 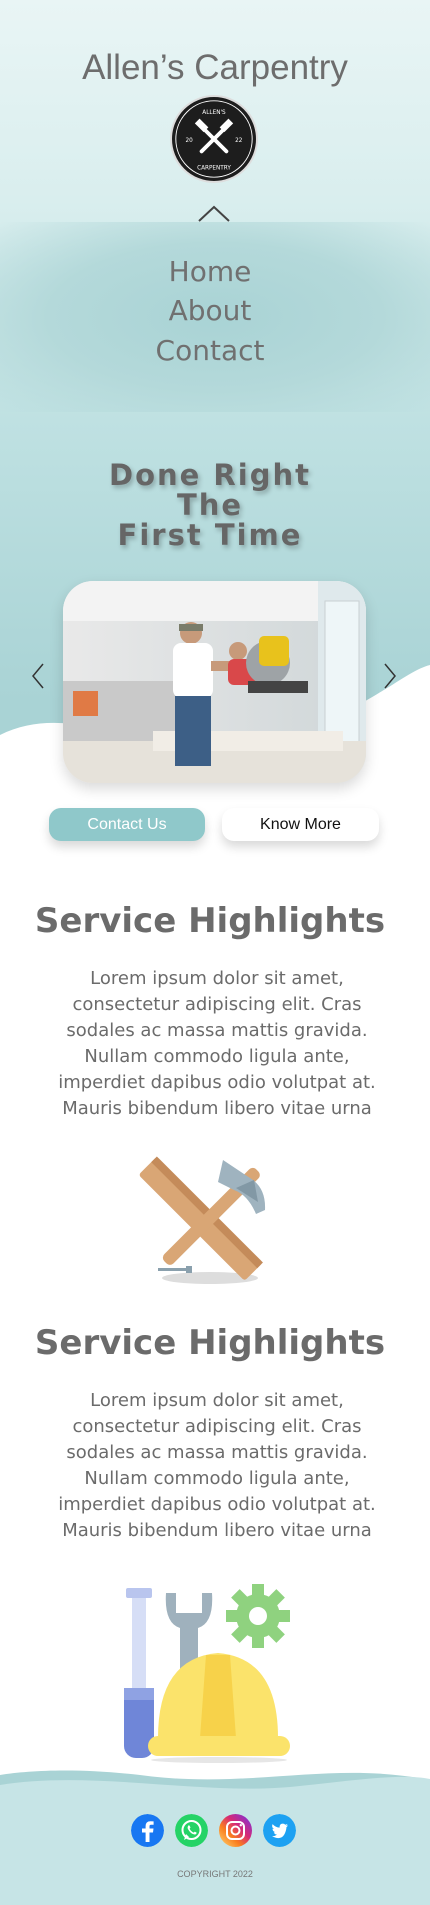 What do you see at coordinates (127, 824) in the screenshot?
I see `contact-us-button: Contact Us` at bounding box center [127, 824].